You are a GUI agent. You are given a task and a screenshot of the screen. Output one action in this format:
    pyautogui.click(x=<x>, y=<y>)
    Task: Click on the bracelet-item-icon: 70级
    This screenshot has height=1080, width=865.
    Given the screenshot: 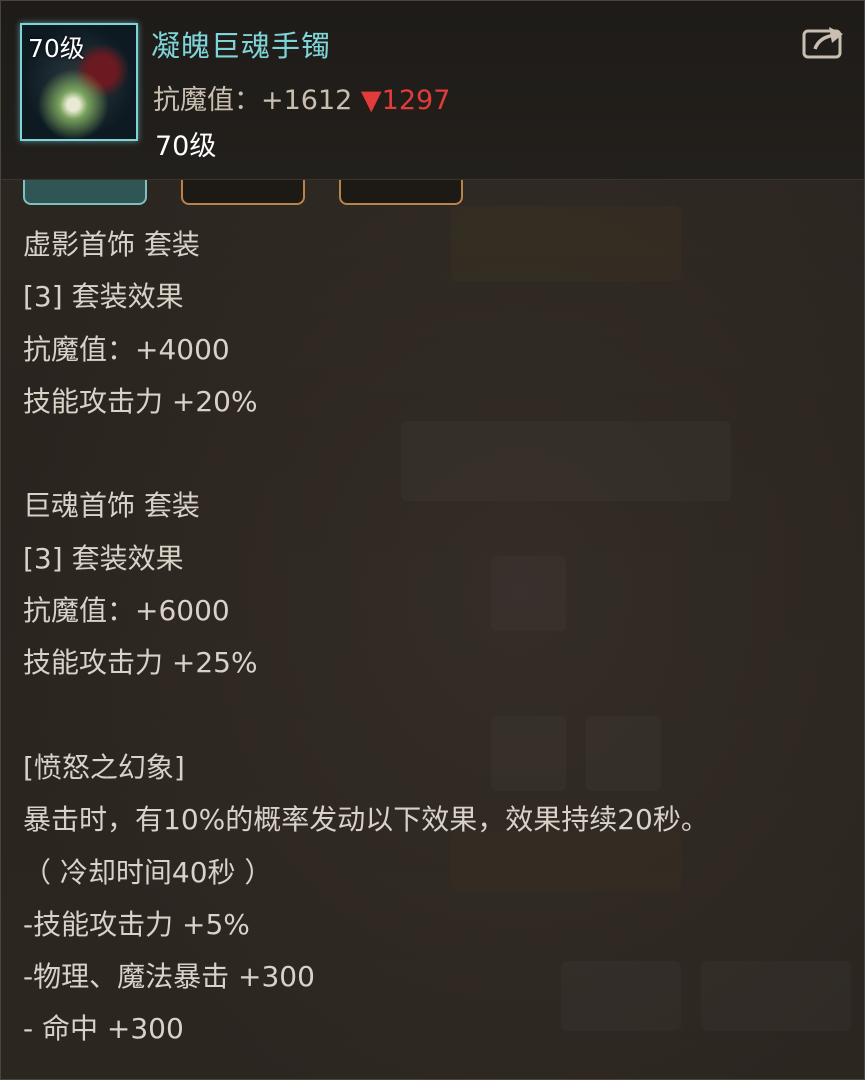 What is the action you would take?
    pyautogui.click(x=79, y=82)
    